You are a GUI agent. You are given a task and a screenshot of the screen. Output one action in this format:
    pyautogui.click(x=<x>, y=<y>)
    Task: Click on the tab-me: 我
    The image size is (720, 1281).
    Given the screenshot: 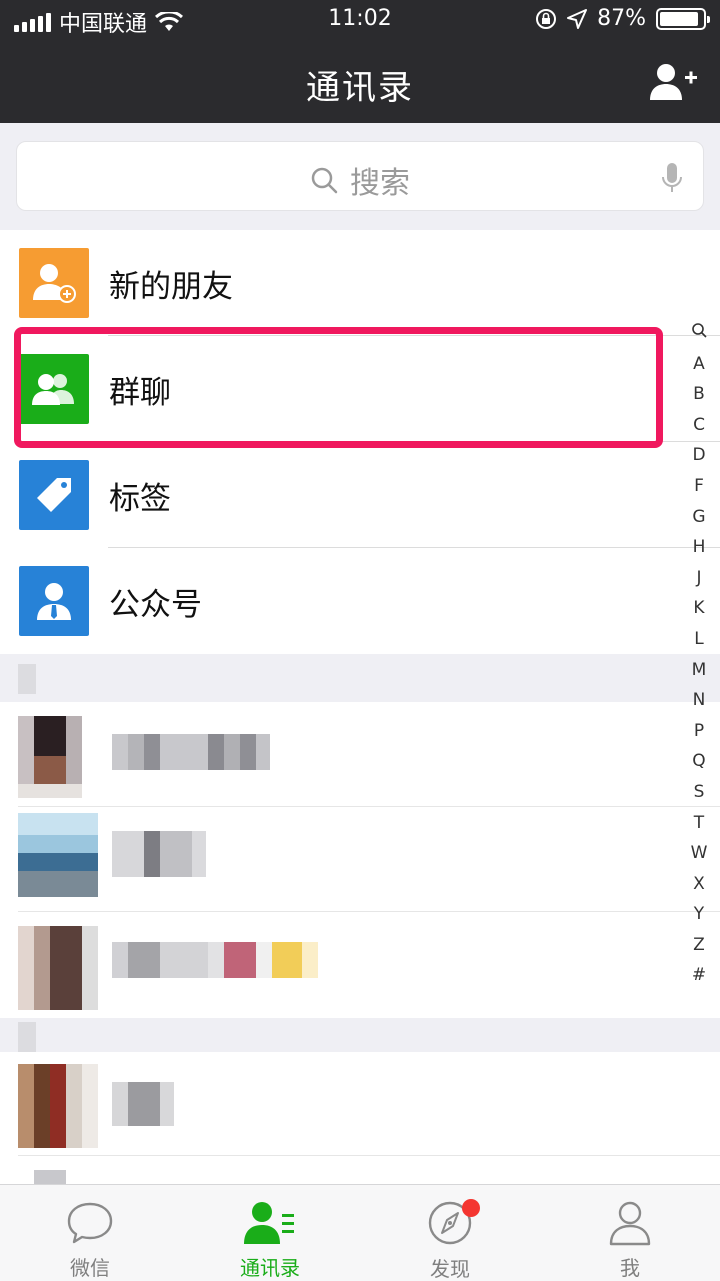 What is the action you would take?
    pyautogui.click(x=630, y=1233)
    